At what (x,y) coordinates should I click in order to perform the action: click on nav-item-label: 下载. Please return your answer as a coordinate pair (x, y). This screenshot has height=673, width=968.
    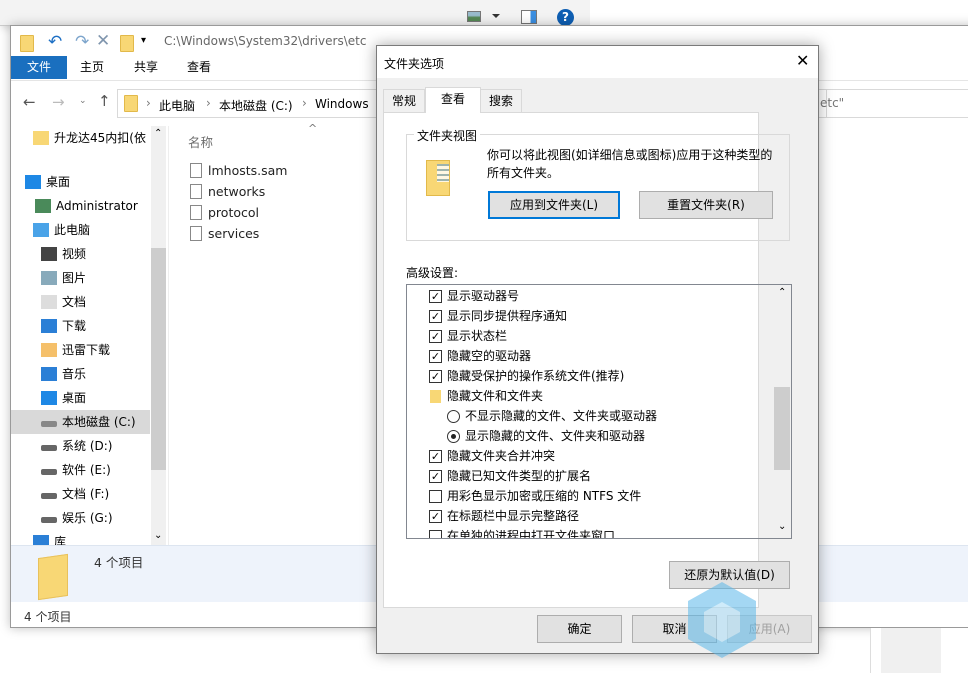
    Looking at the image, I should click on (74, 326).